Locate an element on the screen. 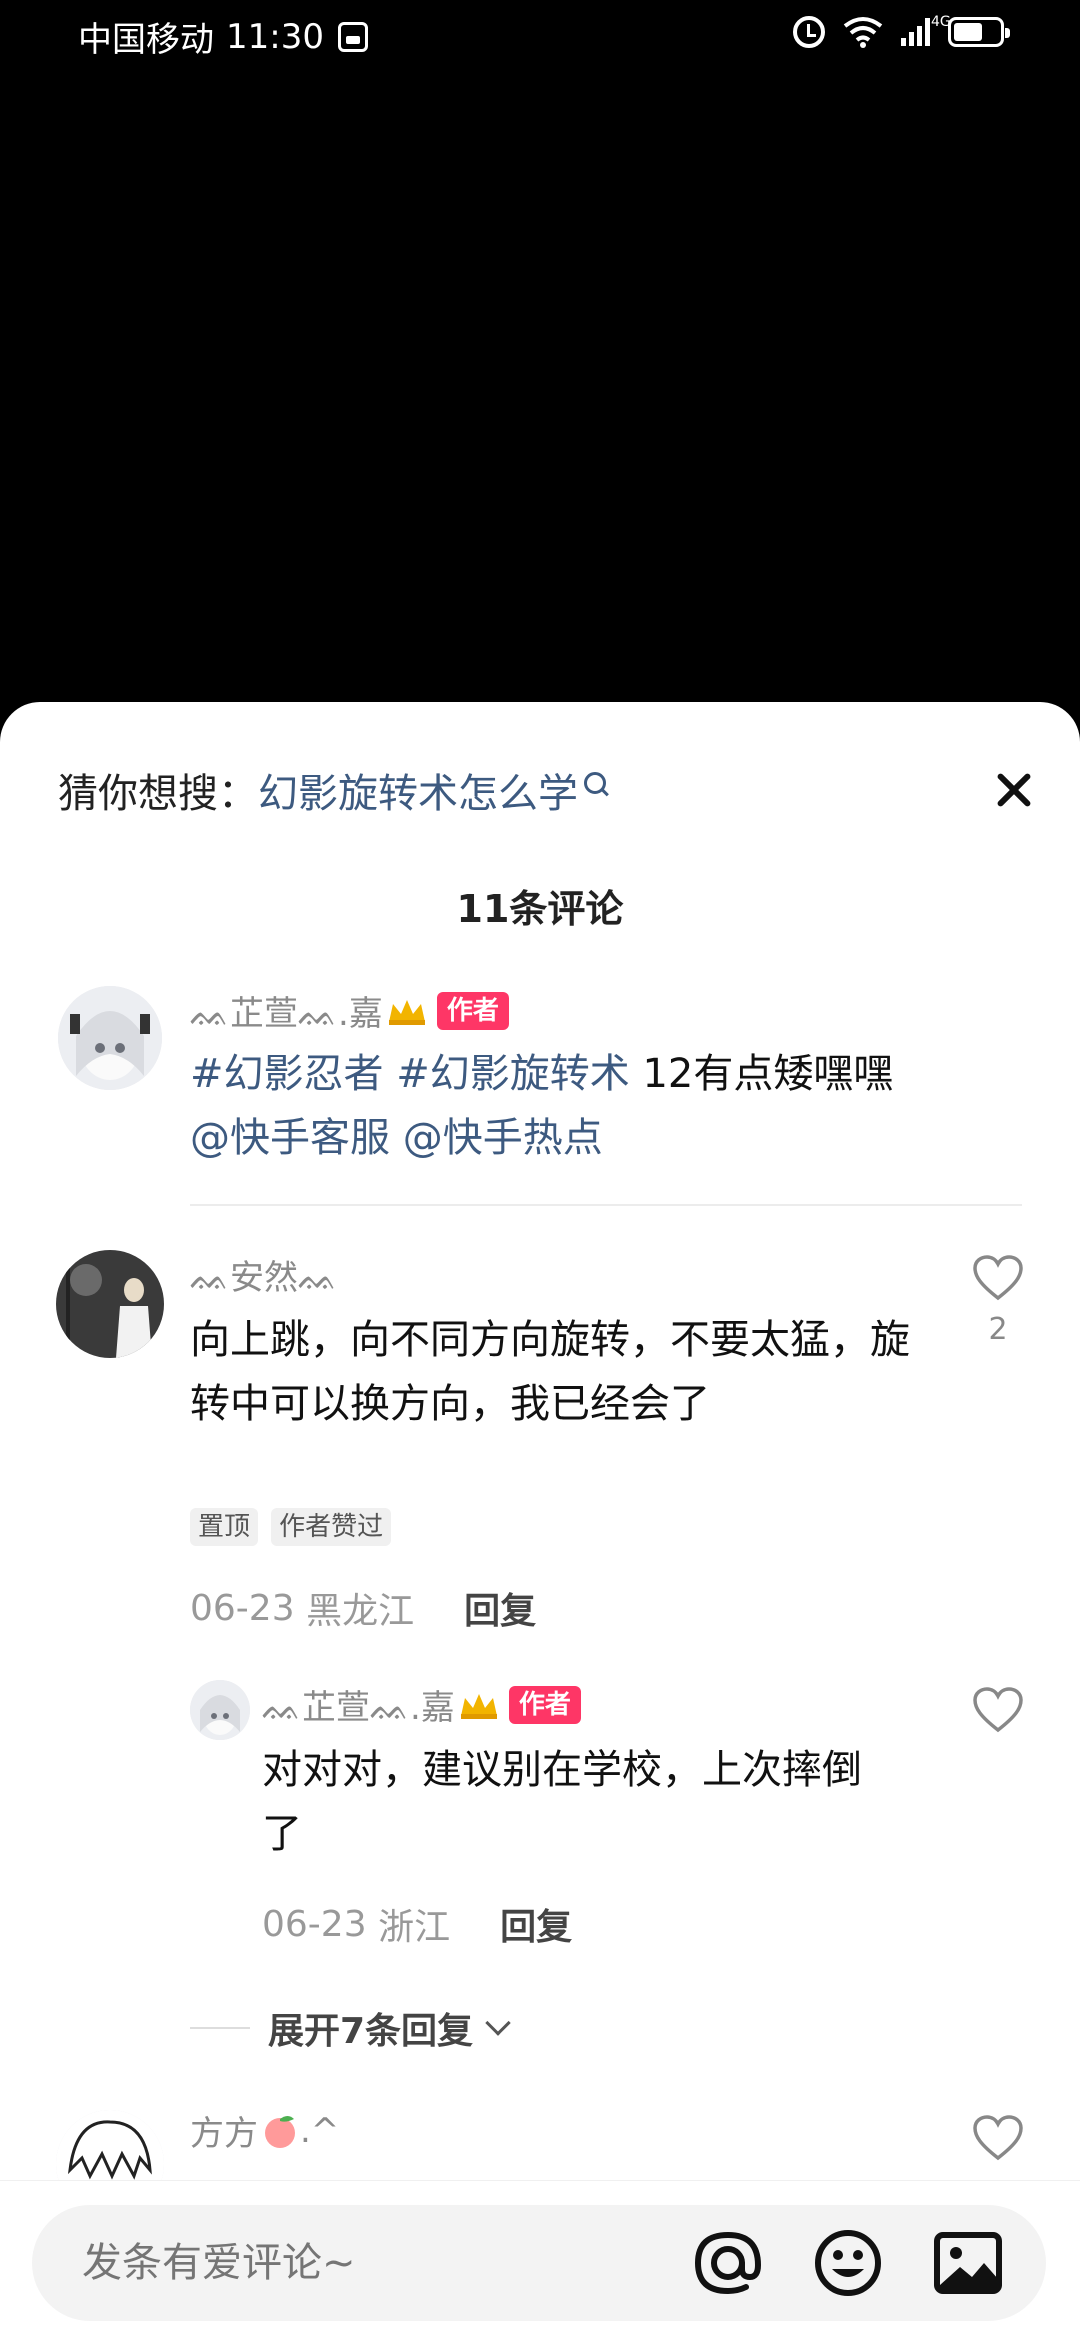 The width and height of the screenshot is (1080, 2340). comment-text: 向上跳，向不同方向旋转，不要太猛，旋转中可以换方向，我已经会了 is located at coordinates (550, 1372).